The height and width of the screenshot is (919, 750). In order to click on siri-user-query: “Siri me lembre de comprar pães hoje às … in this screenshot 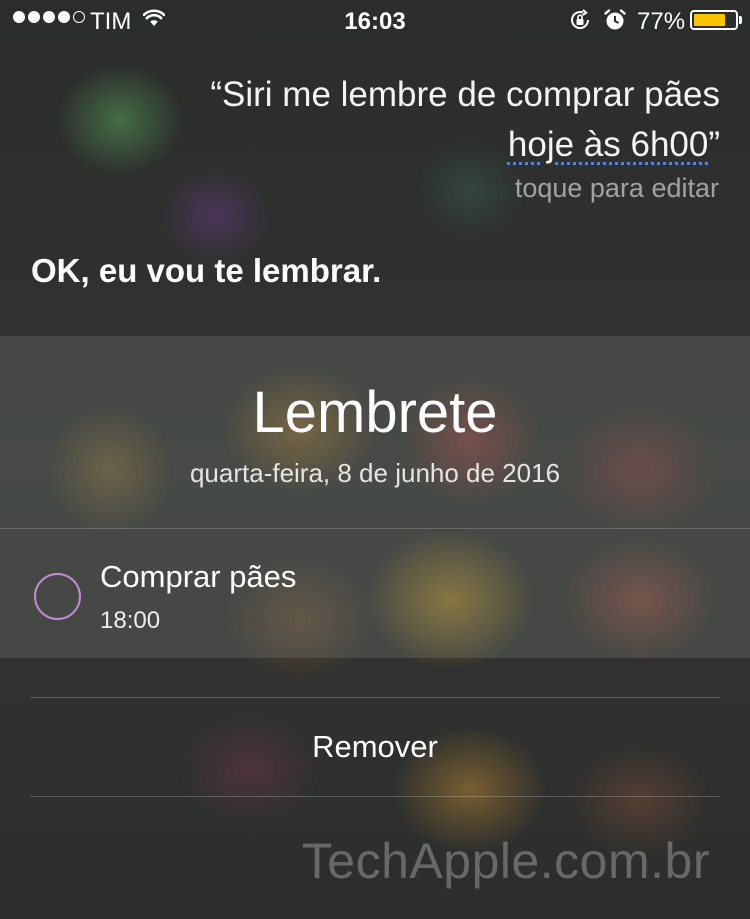, I will do `click(400, 120)`.